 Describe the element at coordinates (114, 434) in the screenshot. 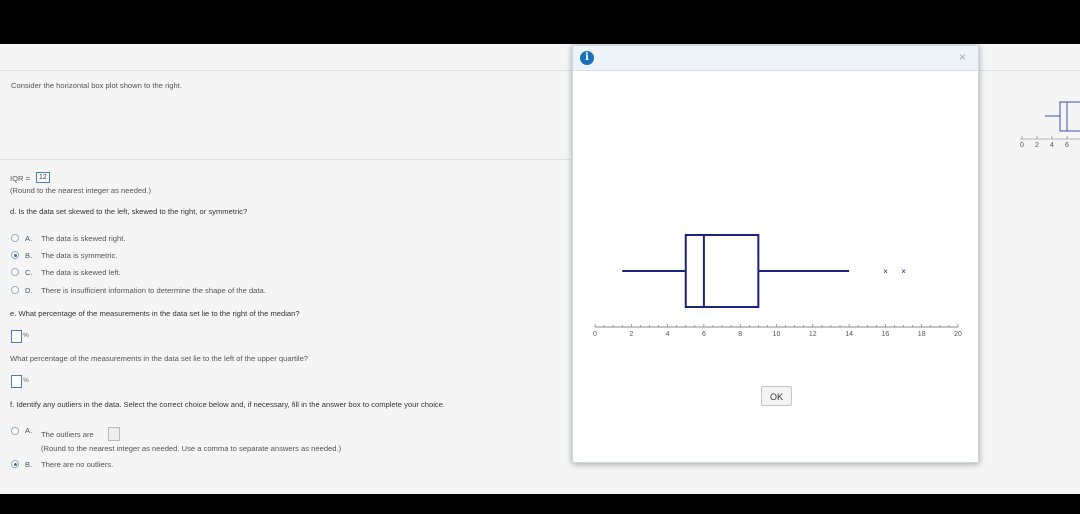

I see `outliers-input` at that location.